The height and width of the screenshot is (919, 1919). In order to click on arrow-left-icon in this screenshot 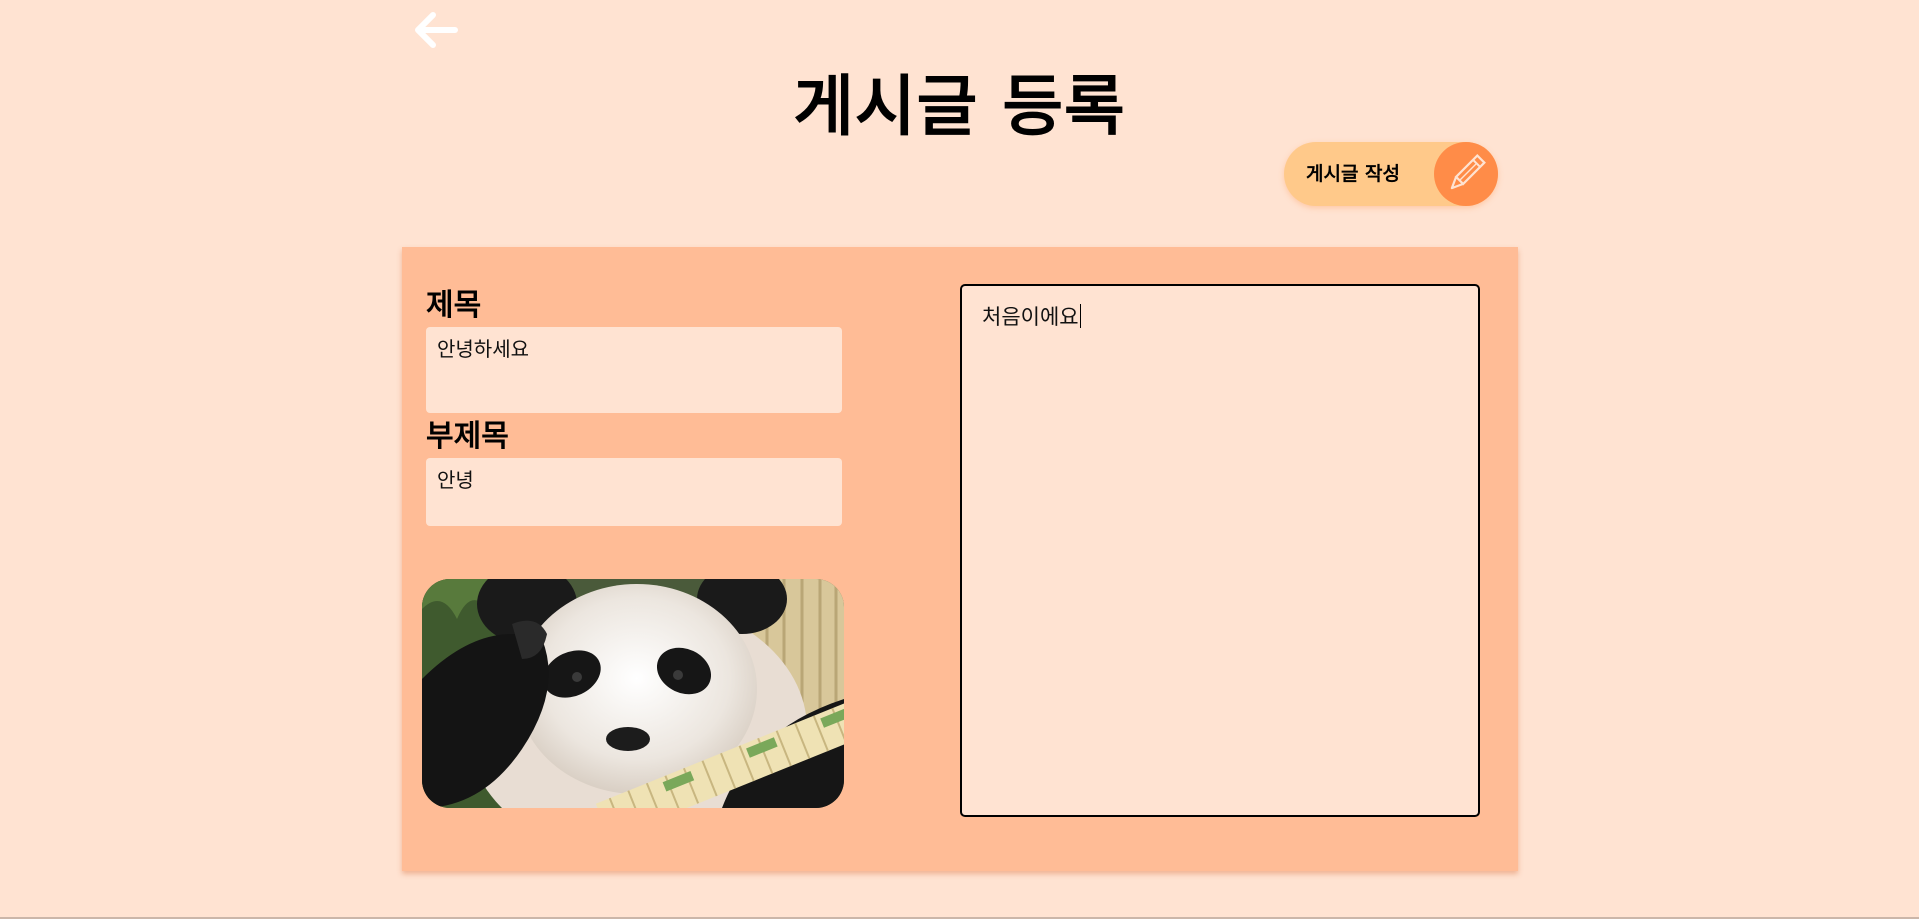, I will do `click(436, 30)`.